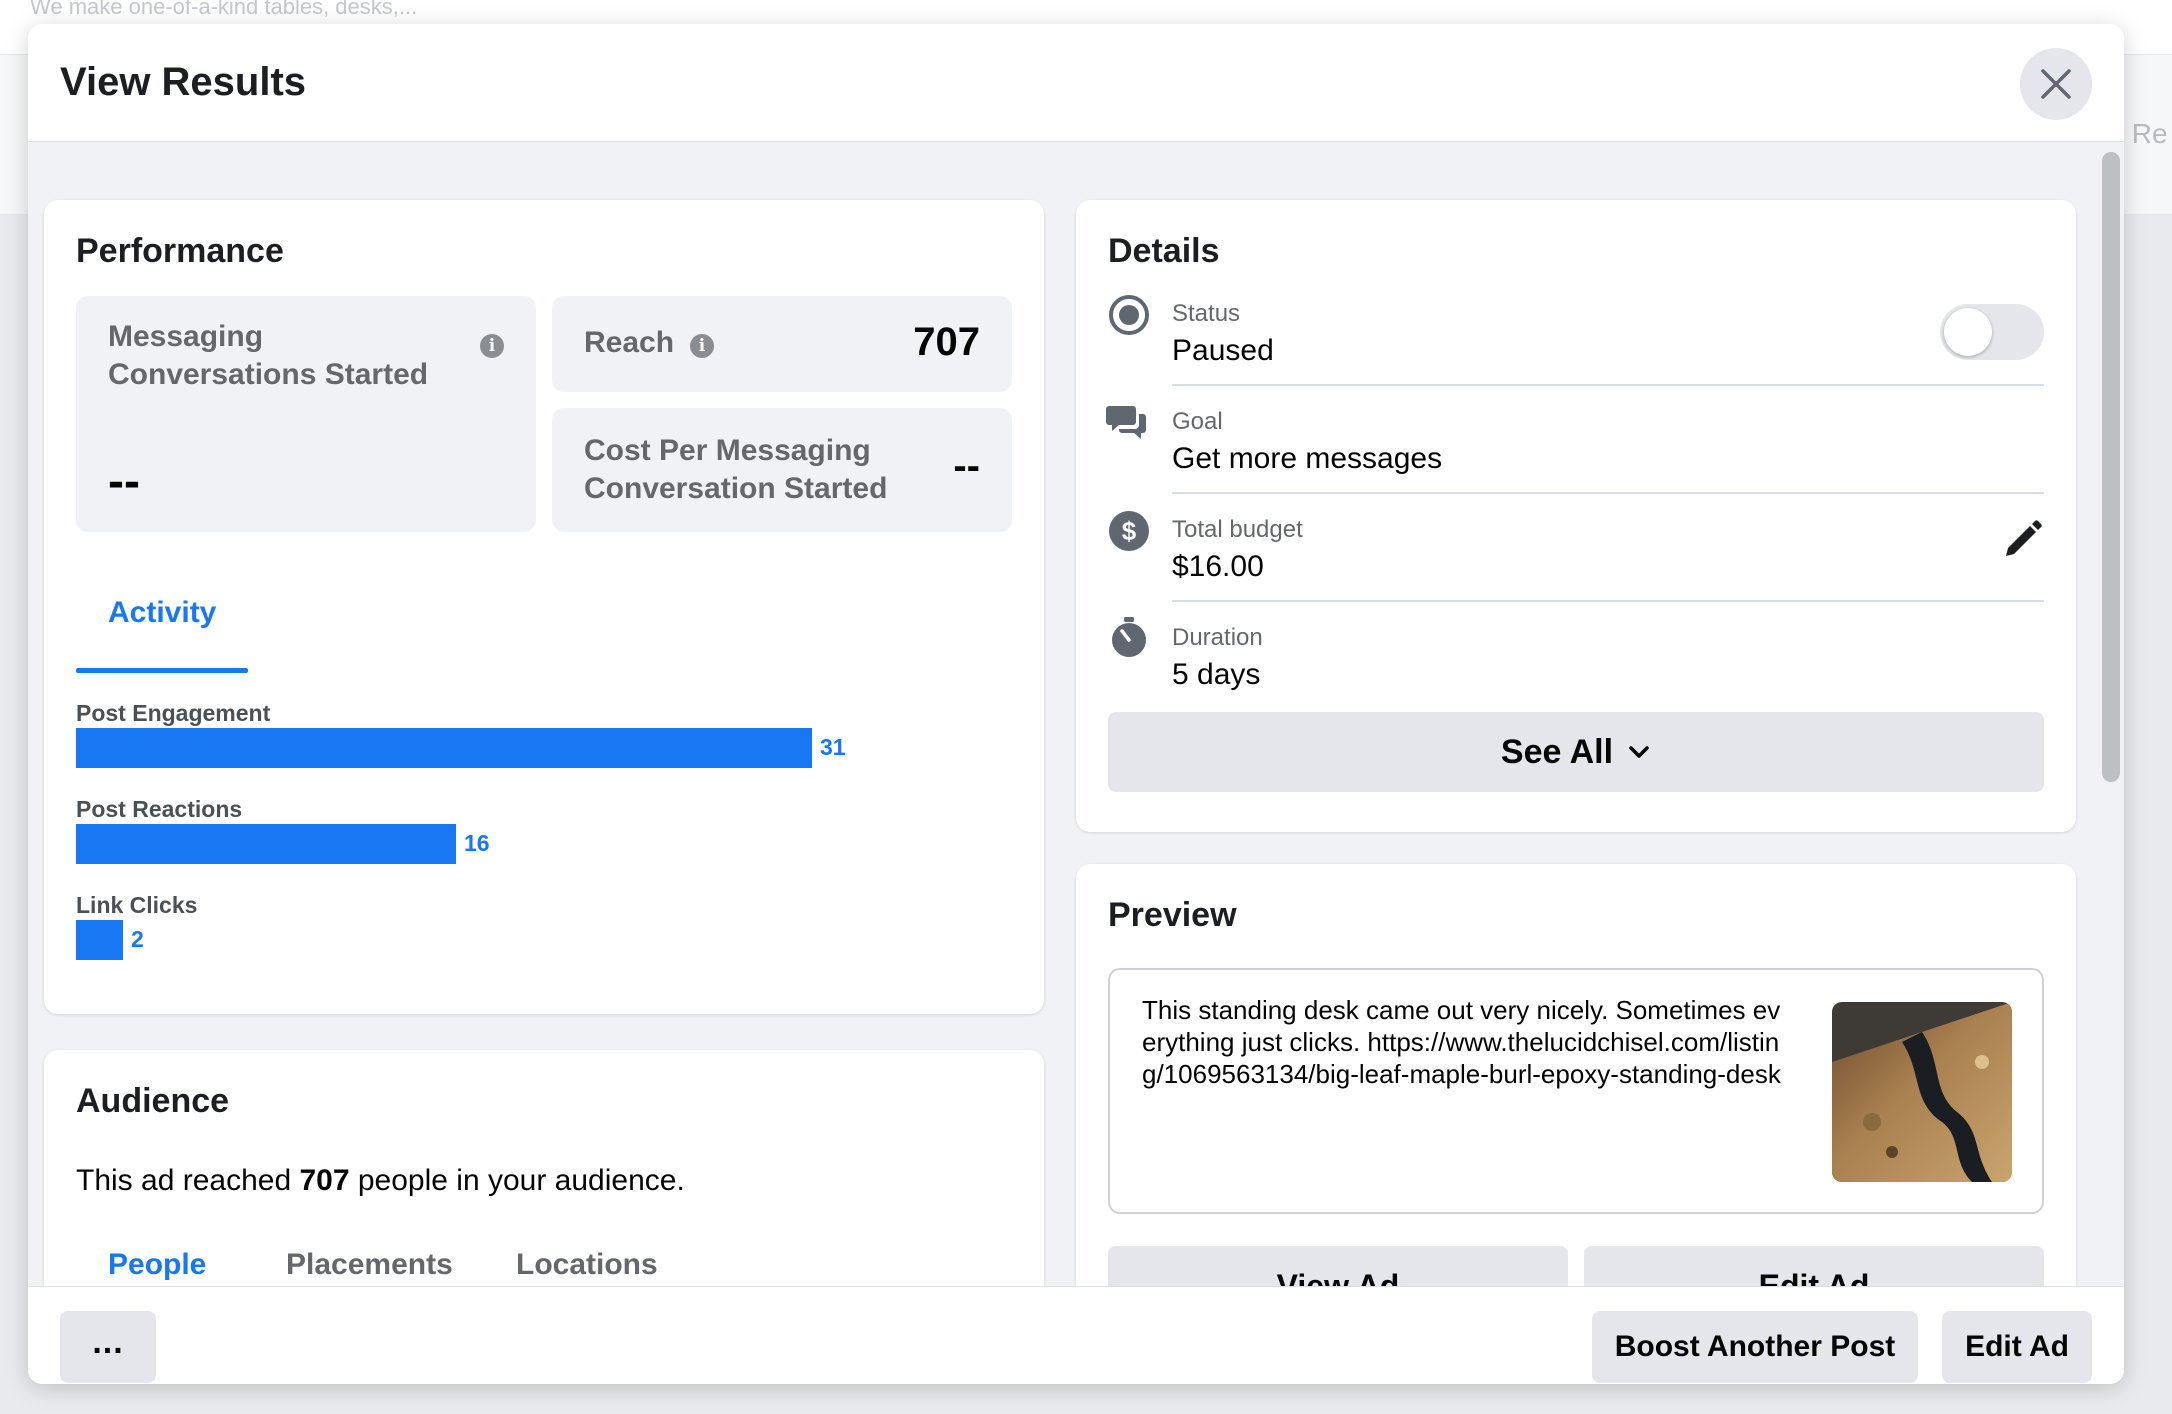 The height and width of the screenshot is (1414, 2172). I want to click on edit-ad-preview-button: Edit Ad, so click(1814, 1266).